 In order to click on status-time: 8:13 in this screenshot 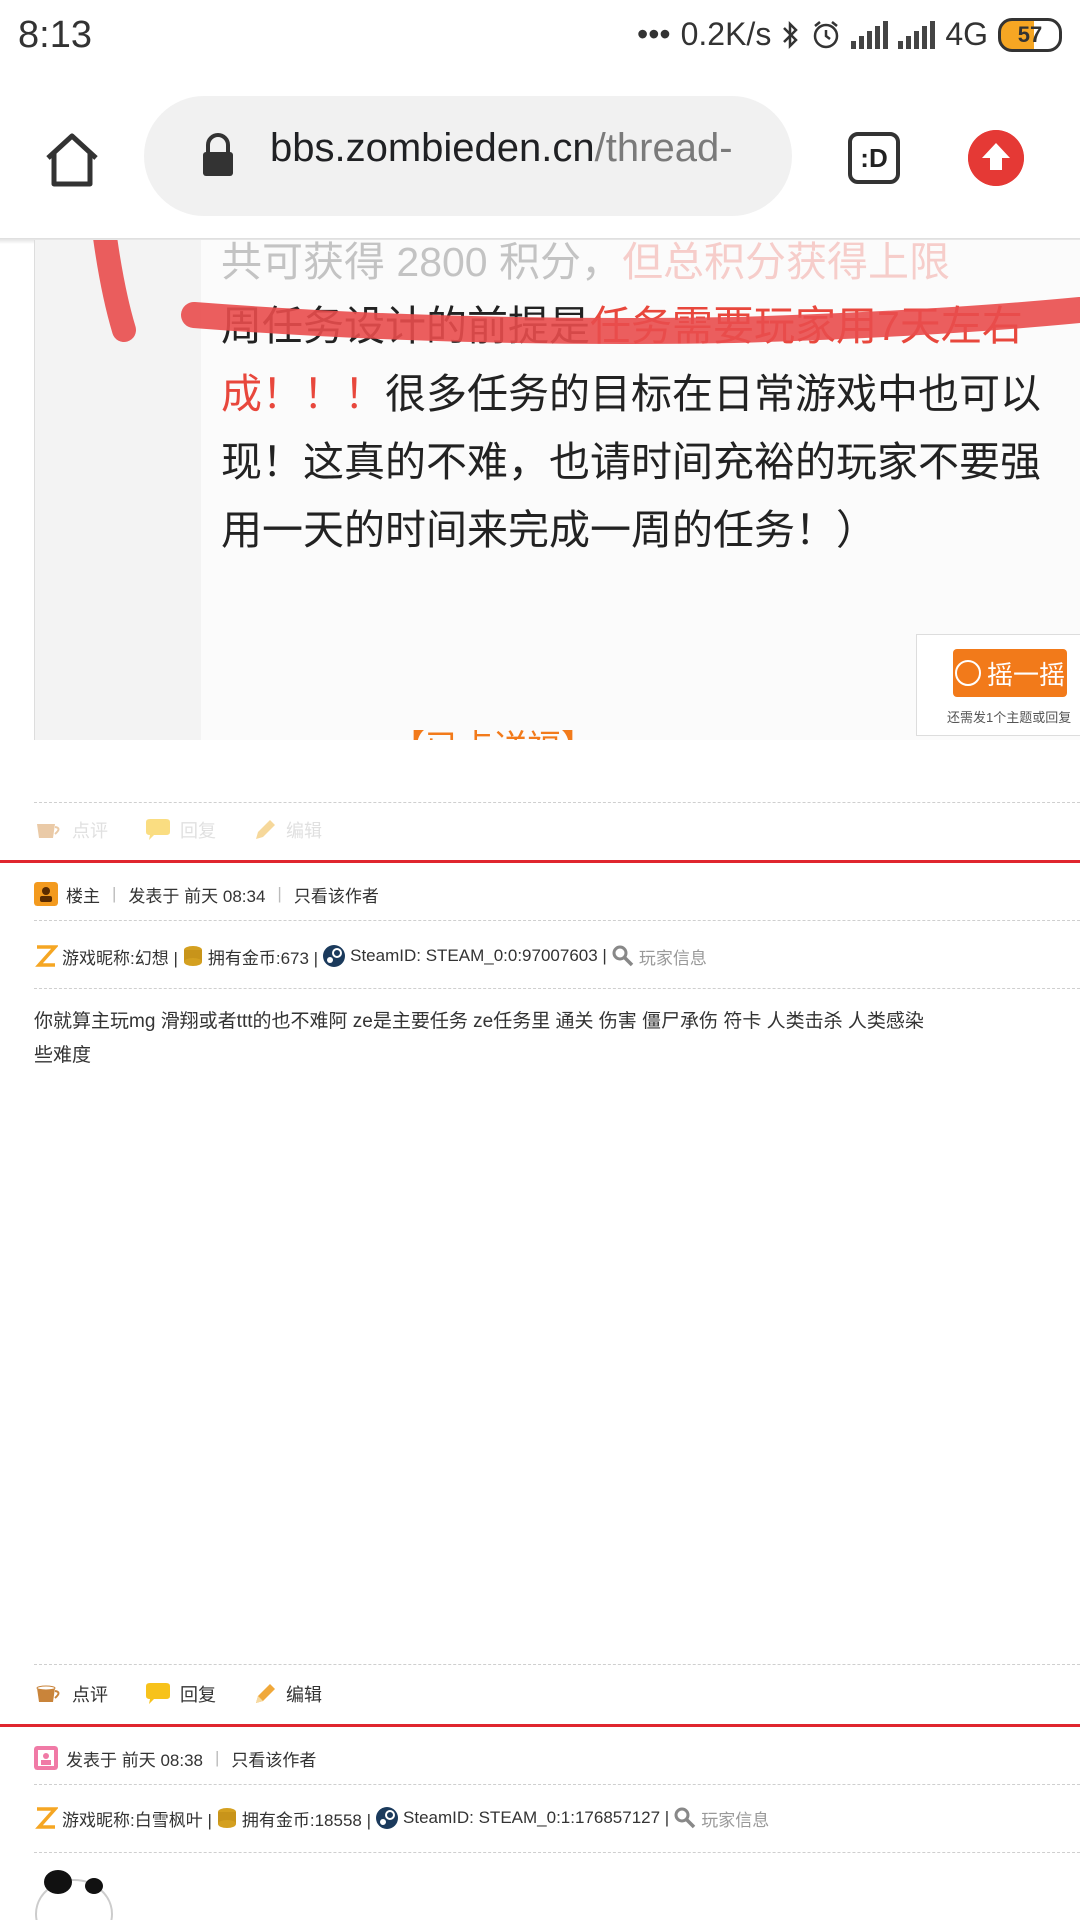, I will do `click(55, 35)`.